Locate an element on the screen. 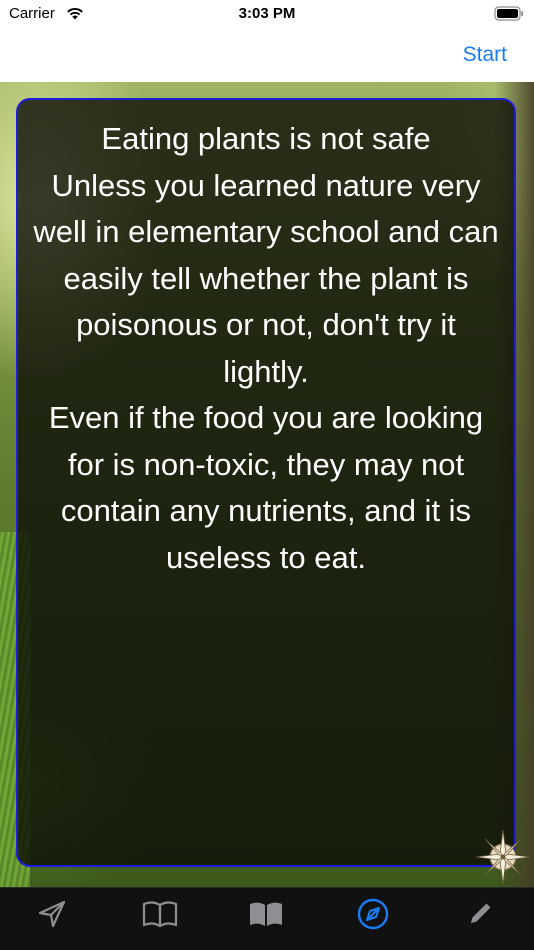 The width and height of the screenshot is (534, 950). pencil-icon is located at coordinates (481, 913).